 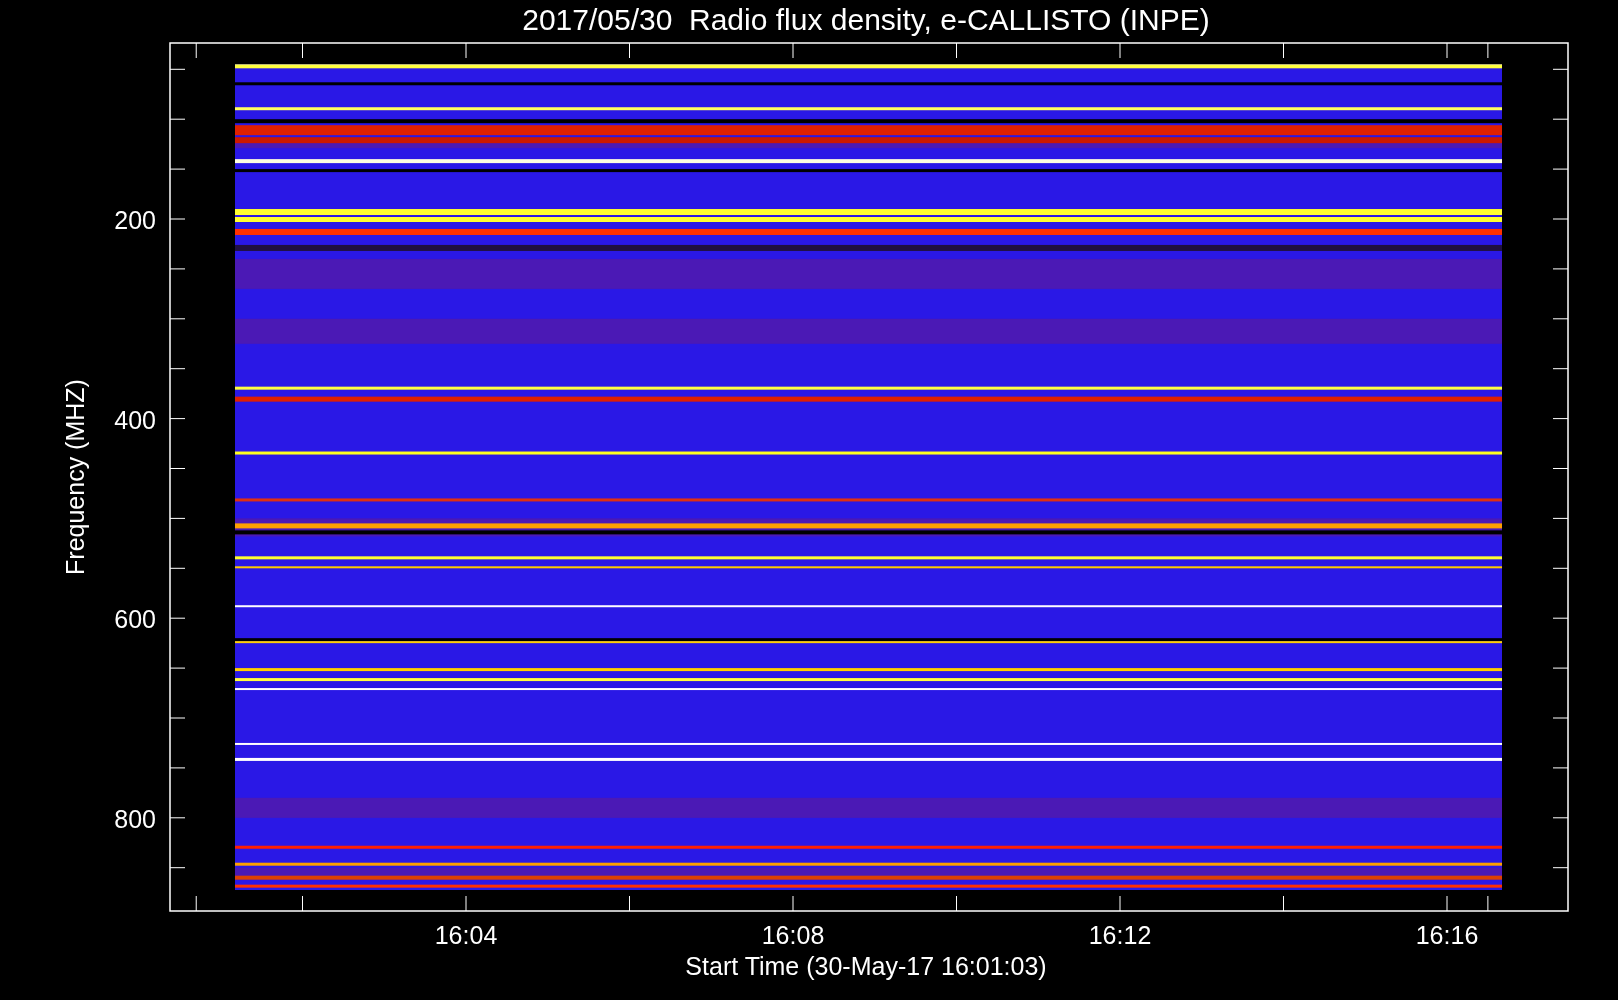 What do you see at coordinates (1120, 935) in the screenshot?
I see `x-tick-label: 16:12` at bounding box center [1120, 935].